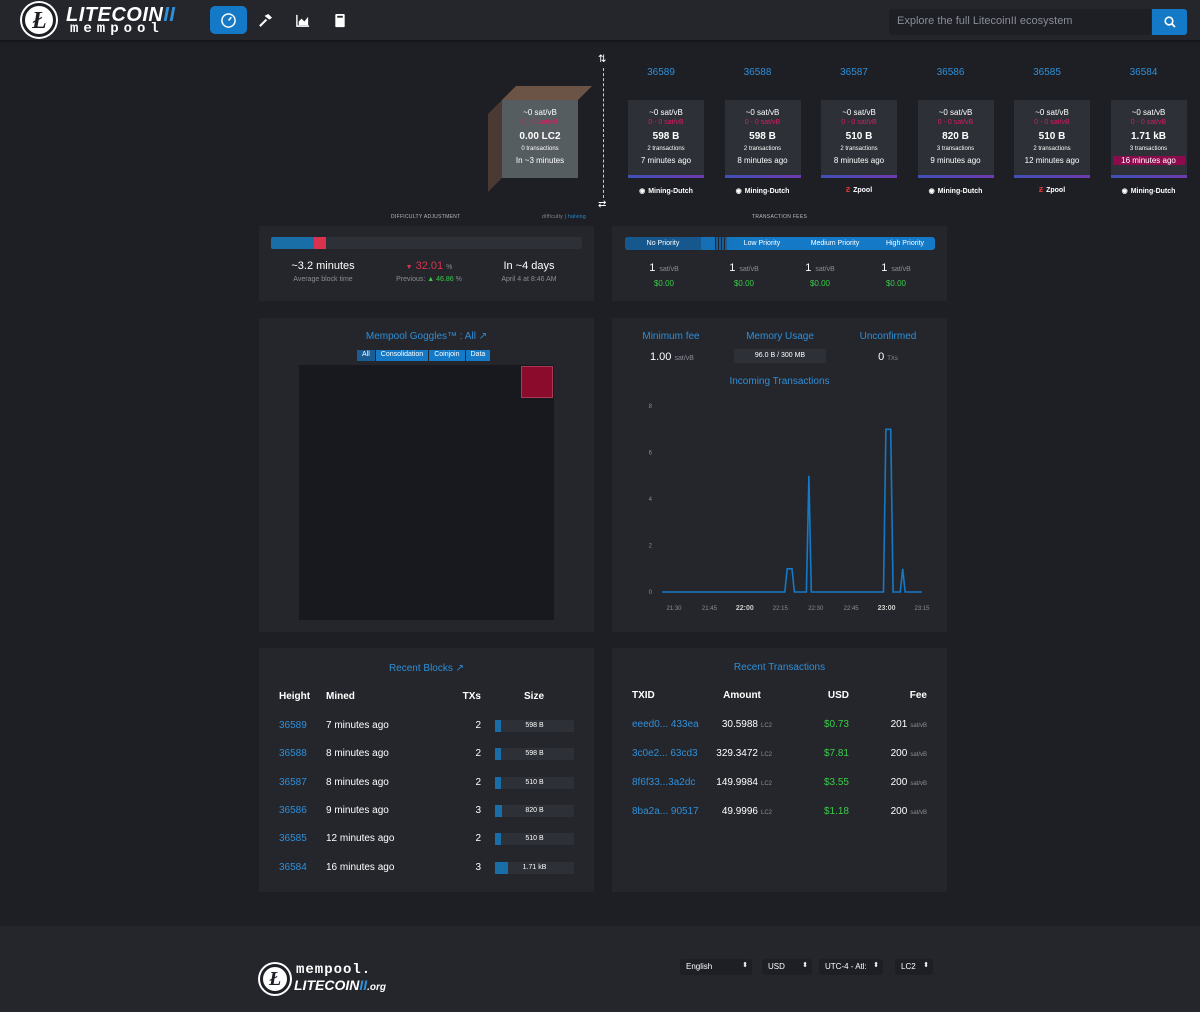 The height and width of the screenshot is (1012, 1200). I want to click on x-tick-label: 21:45, so click(710, 609).